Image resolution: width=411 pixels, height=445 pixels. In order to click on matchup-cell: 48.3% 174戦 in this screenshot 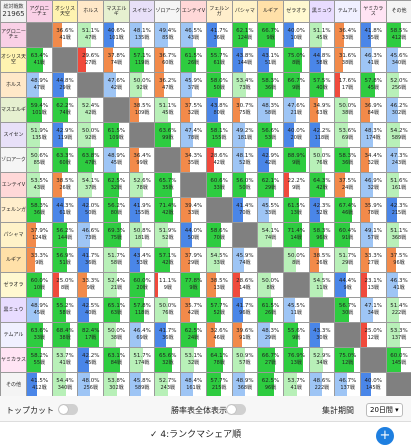, I will do `click(373, 135)`.